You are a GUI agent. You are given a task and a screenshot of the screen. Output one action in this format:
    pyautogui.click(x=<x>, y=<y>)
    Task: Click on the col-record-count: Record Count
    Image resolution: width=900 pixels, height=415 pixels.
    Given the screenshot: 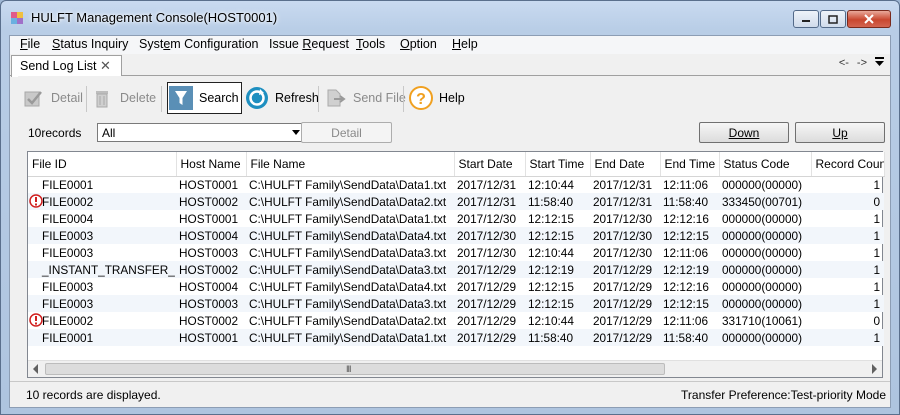 What is the action you would take?
    pyautogui.click(x=848, y=164)
    